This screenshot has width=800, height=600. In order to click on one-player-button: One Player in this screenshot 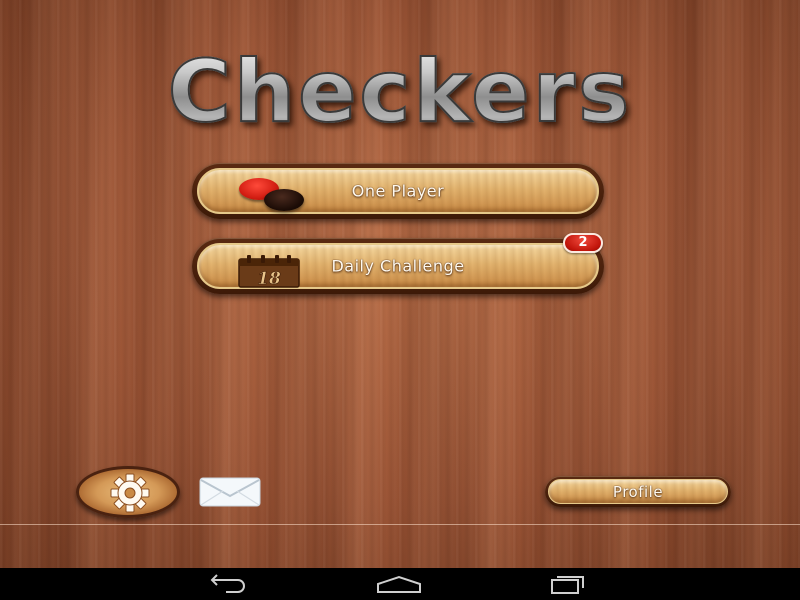, I will do `click(398, 191)`.